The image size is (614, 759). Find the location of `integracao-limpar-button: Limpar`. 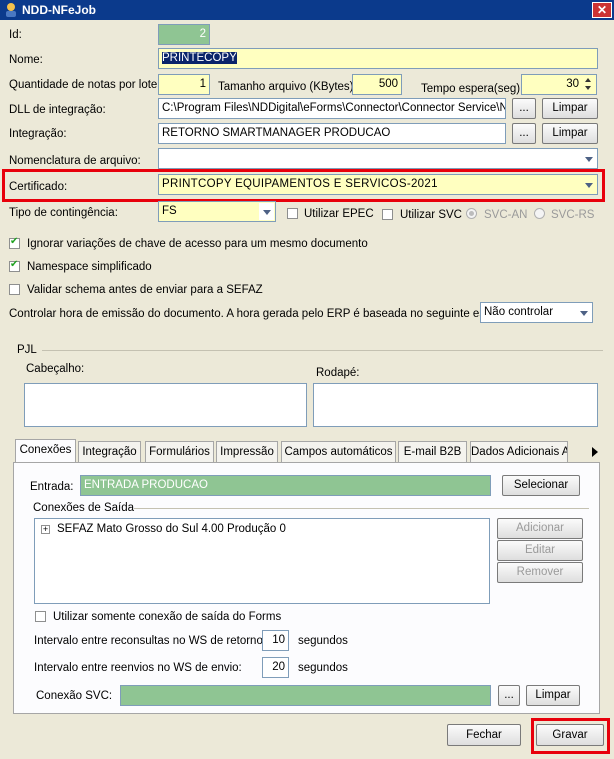

integracao-limpar-button: Limpar is located at coordinates (570, 133).